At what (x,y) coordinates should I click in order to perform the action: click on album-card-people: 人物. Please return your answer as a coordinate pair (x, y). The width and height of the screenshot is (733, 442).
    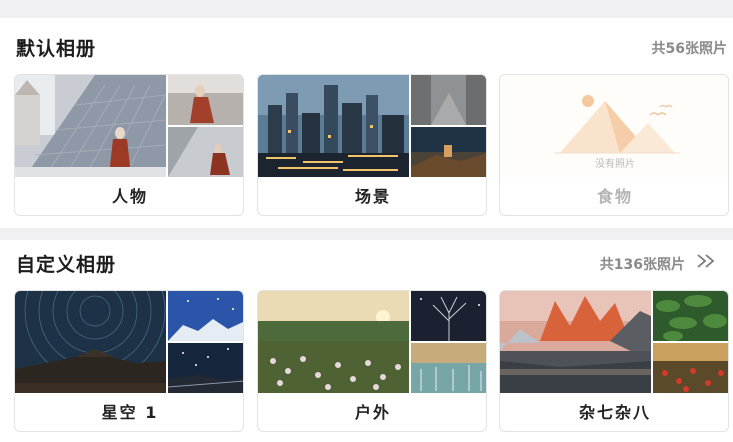
    Looking at the image, I should click on (129, 145).